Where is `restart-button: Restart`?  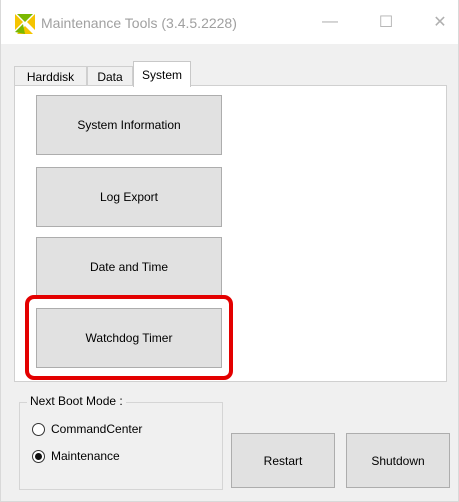 restart-button: Restart is located at coordinates (283, 460).